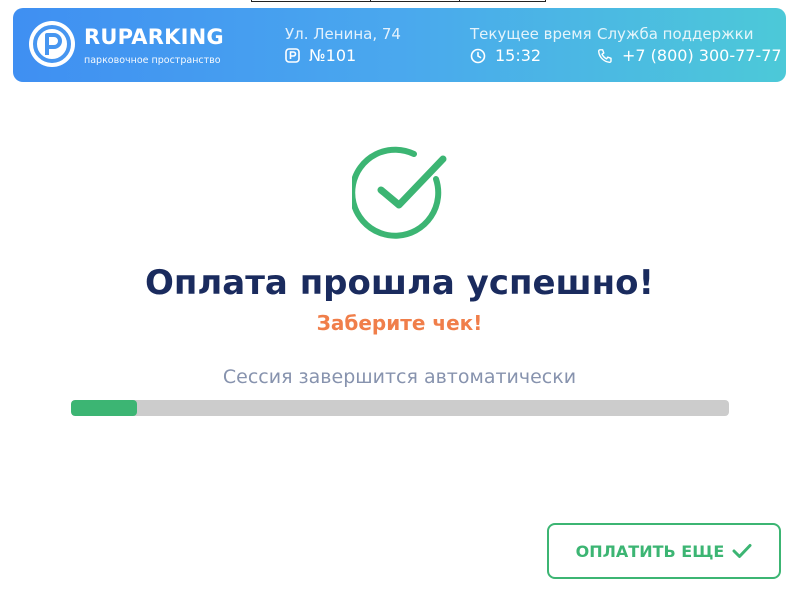  Describe the element at coordinates (399, 323) in the screenshot. I see `take-receipt-text: Заберите чек!` at that location.